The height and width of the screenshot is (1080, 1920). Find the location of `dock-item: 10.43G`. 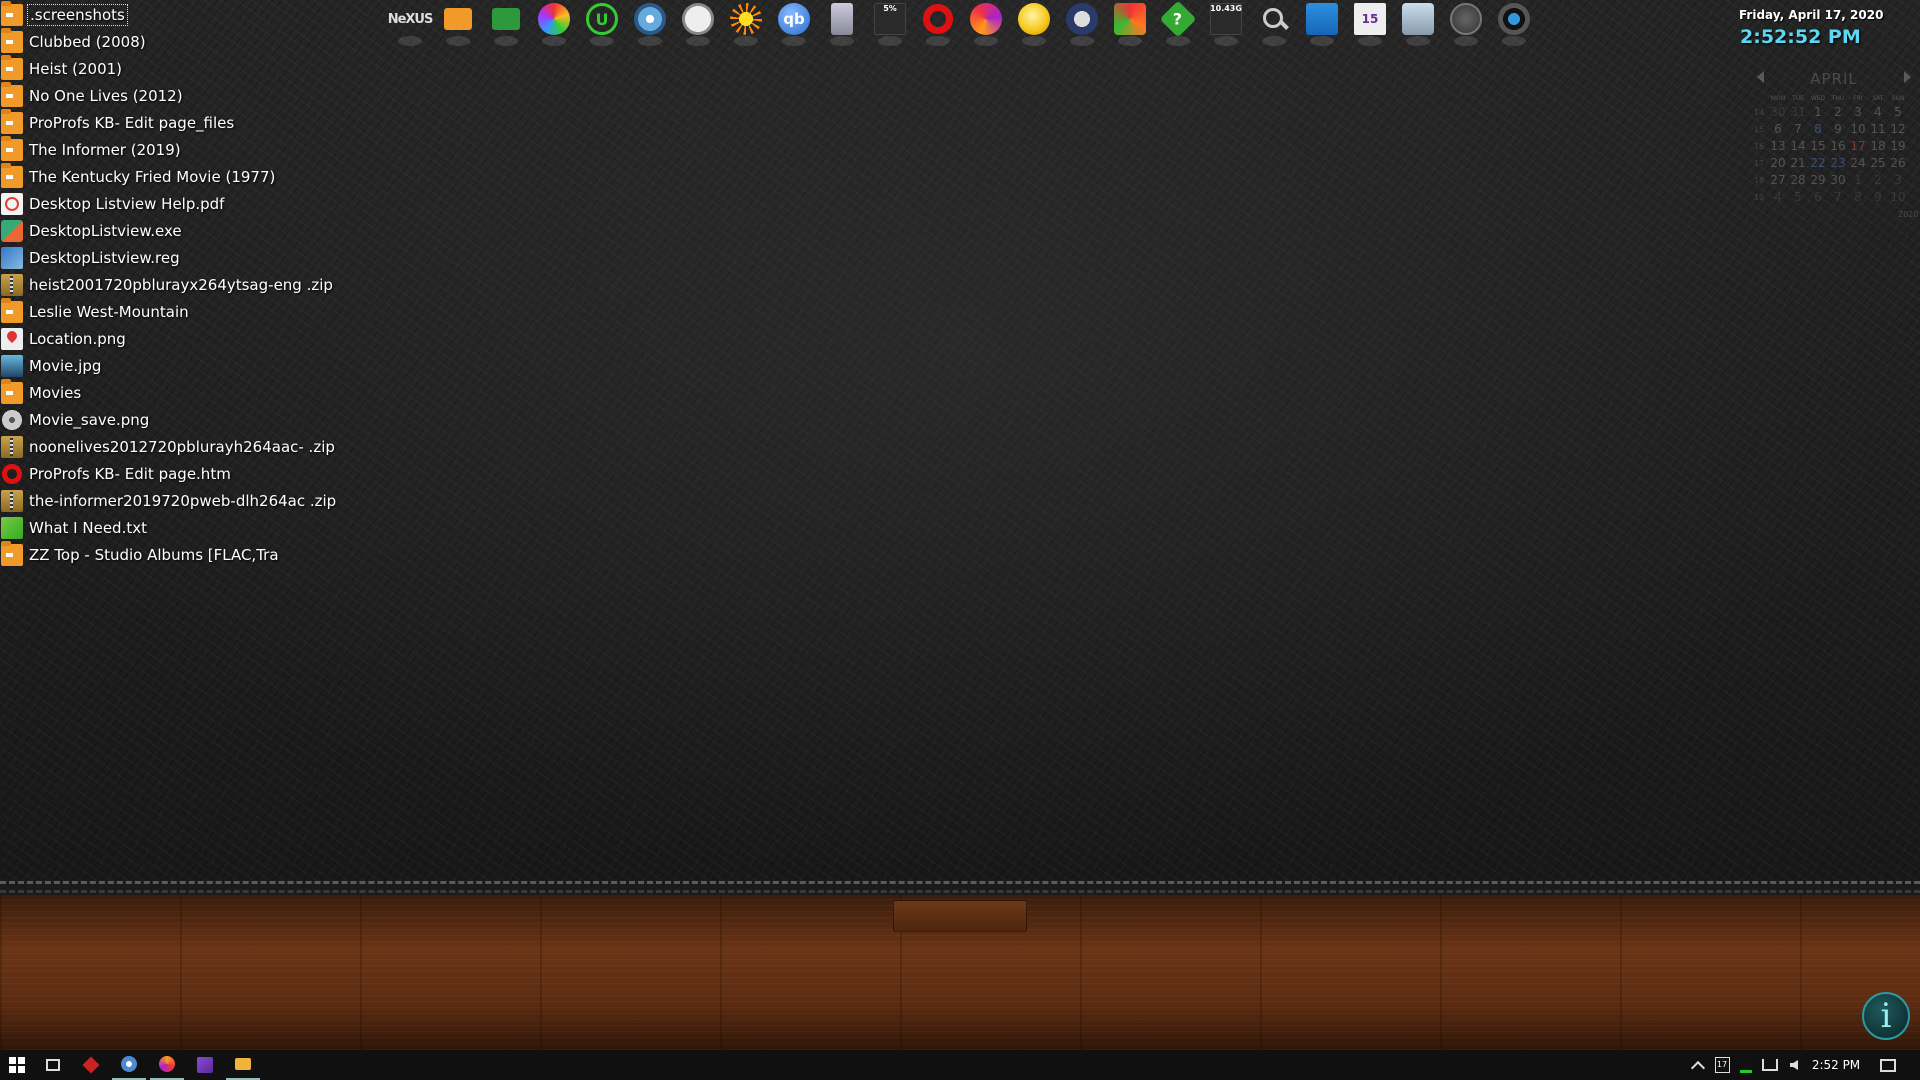

dock-item: 10.43G is located at coordinates (1226, 24).